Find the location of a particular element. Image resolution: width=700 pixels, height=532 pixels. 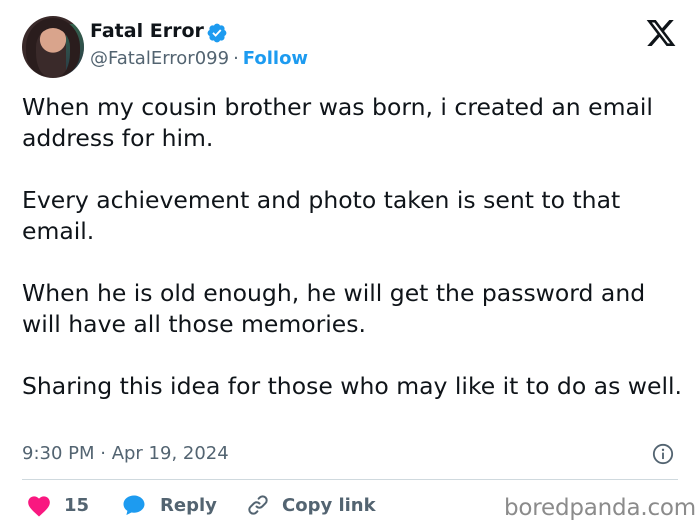

follow-button: Follow is located at coordinates (275, 58).